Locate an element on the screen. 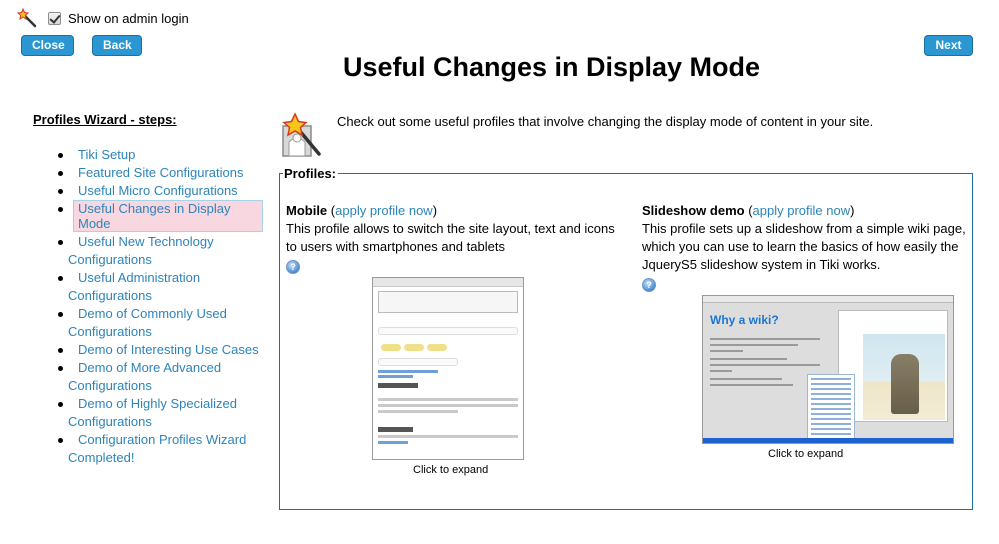  wizard-step-link: Configuration Profiles Wizard is located at coordinates (159, 439).